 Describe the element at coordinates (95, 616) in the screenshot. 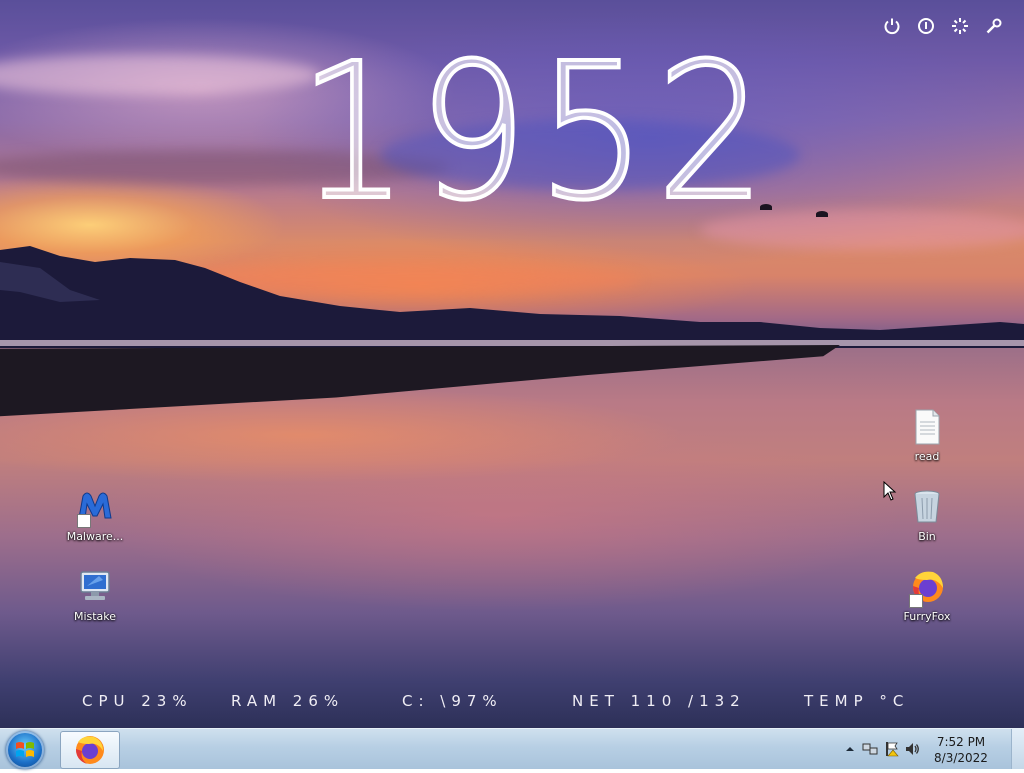

I see `desktop-icon-label: Mistake` at that location.